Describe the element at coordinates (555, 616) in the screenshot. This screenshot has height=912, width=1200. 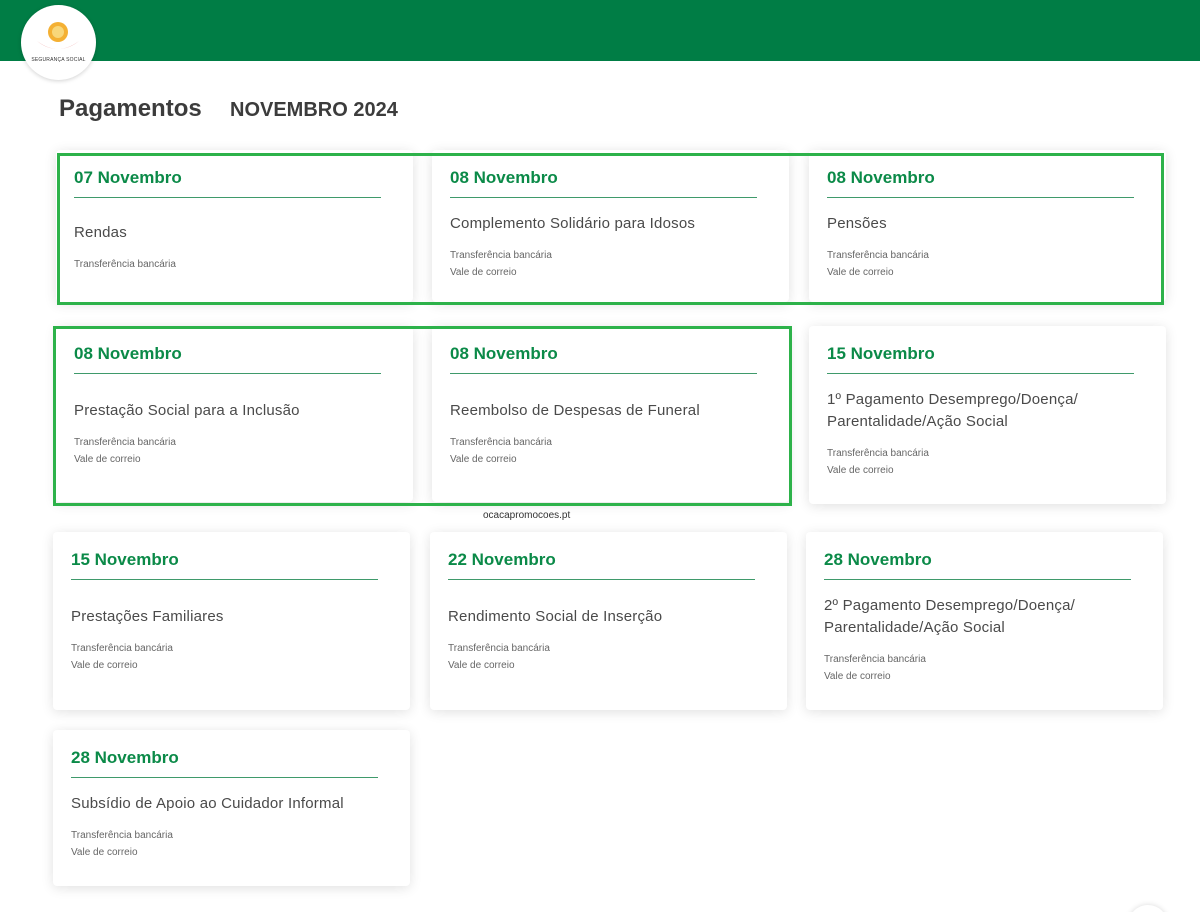
I see `card-title: Rendimento Social de Inserção` at that location.